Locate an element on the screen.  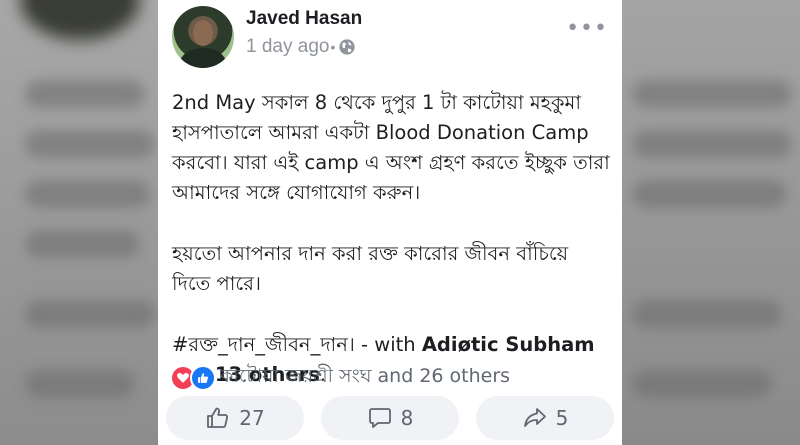
action-bar: 27 8 5 is located at coordinates (390, 418).